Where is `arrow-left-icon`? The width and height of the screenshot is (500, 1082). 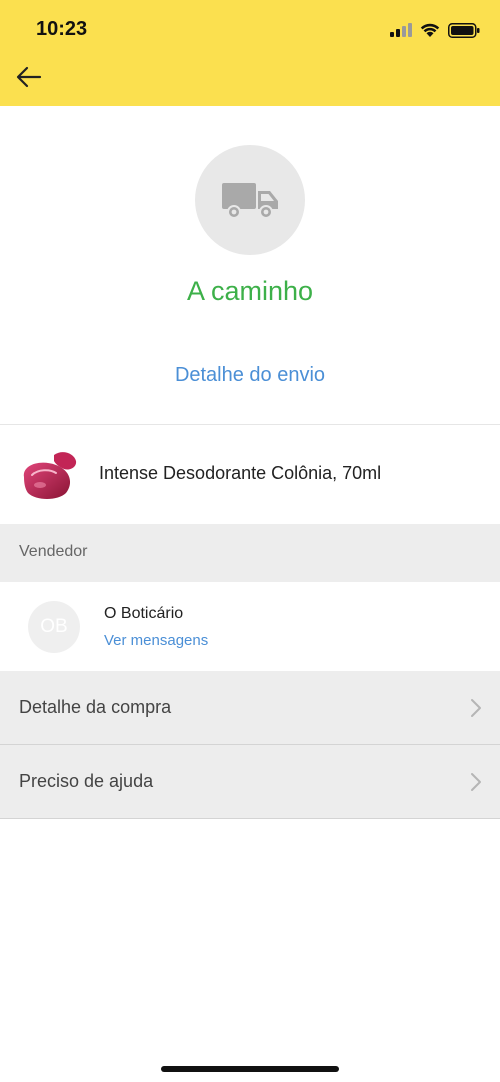
arrow-left-icon is located at coordinates (29, 77).